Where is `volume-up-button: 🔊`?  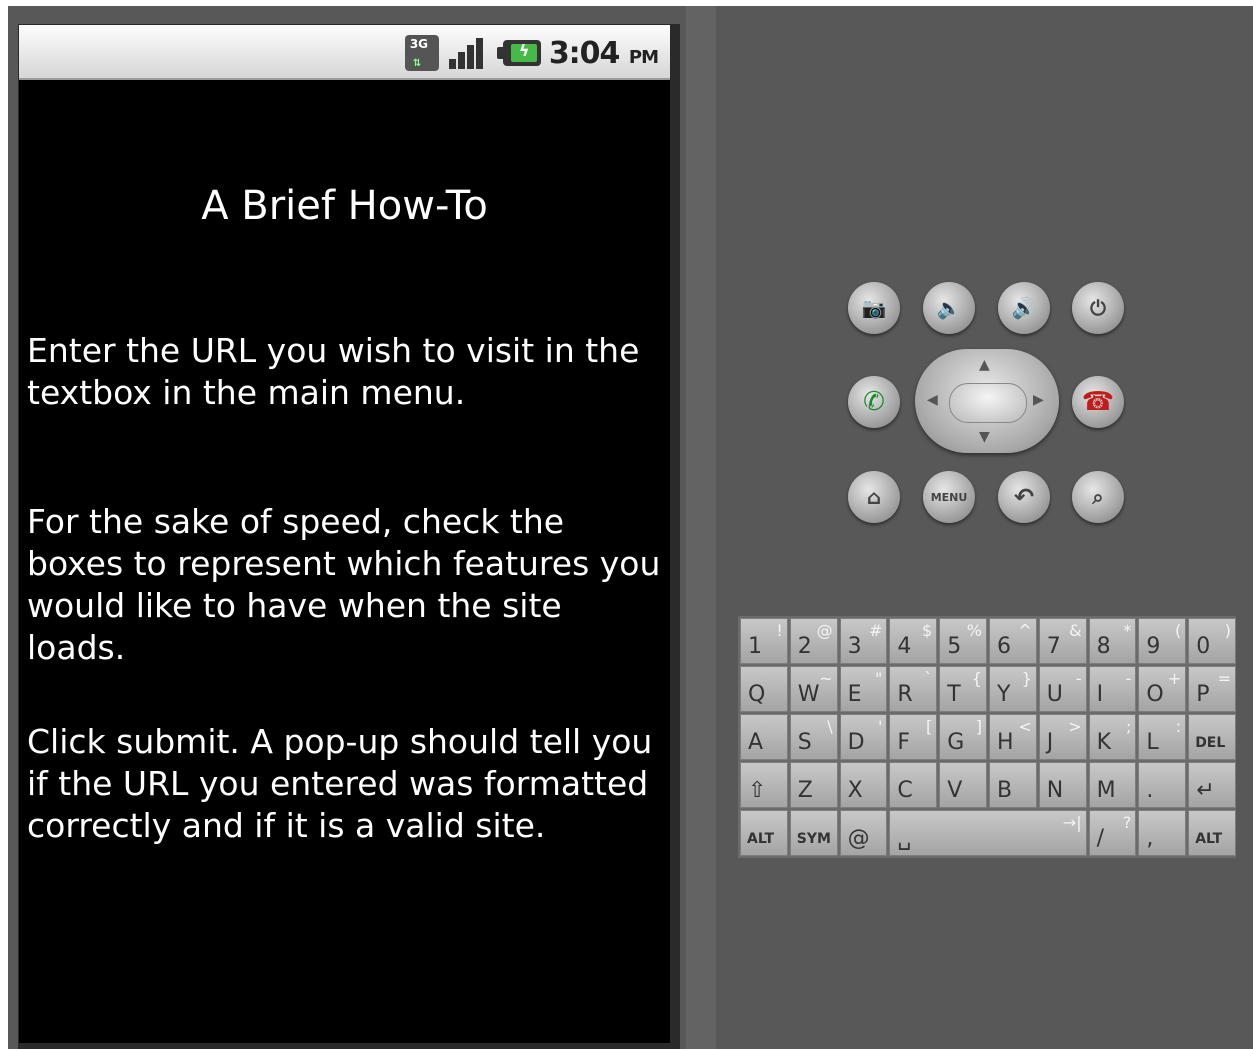
volume-up-button: 🔊 is located at coordinates (1024, 308).